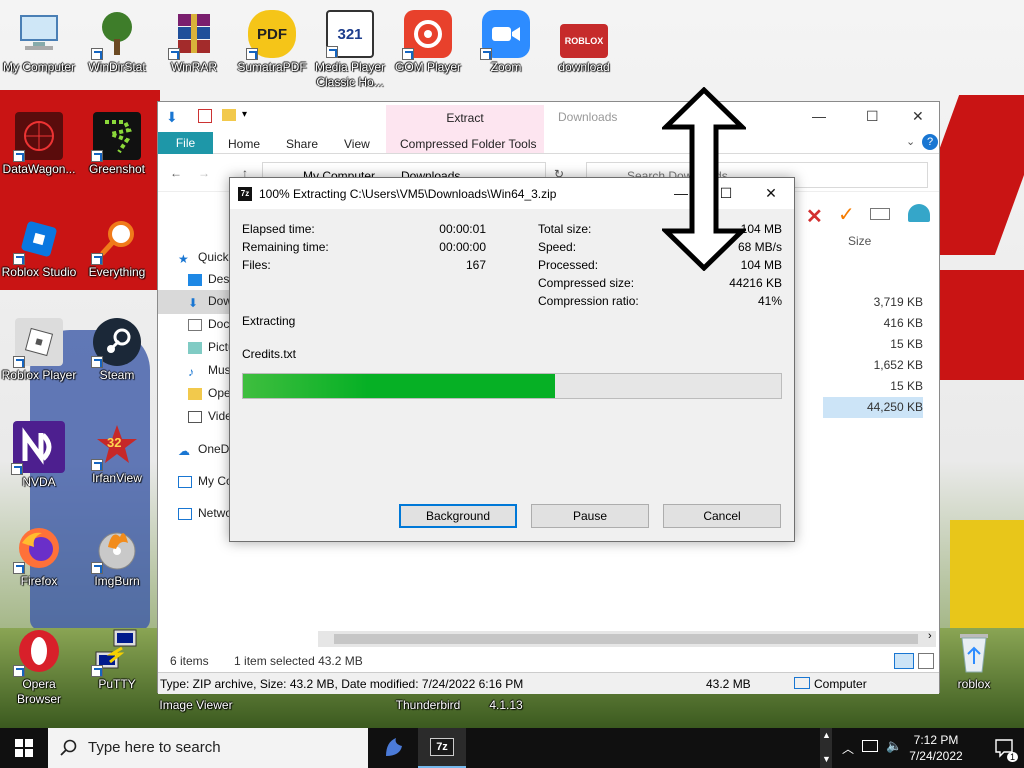  What do you see at coordinates (204, 173) in the screenshot?
I see `forward-button: →` at bounding box center [204, 173].